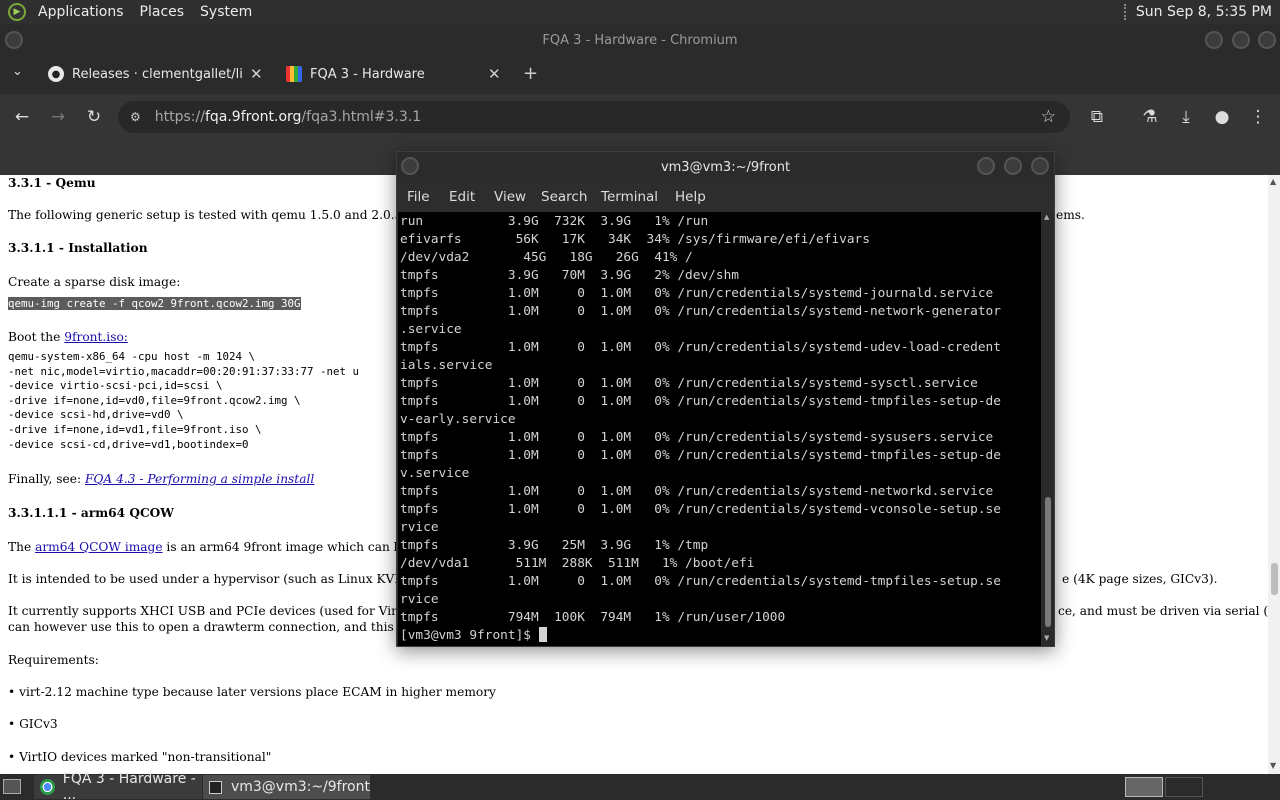 The width and height of the screenshot is (1280, 800). I want to click on menu-help: Help, so click(690, 197).